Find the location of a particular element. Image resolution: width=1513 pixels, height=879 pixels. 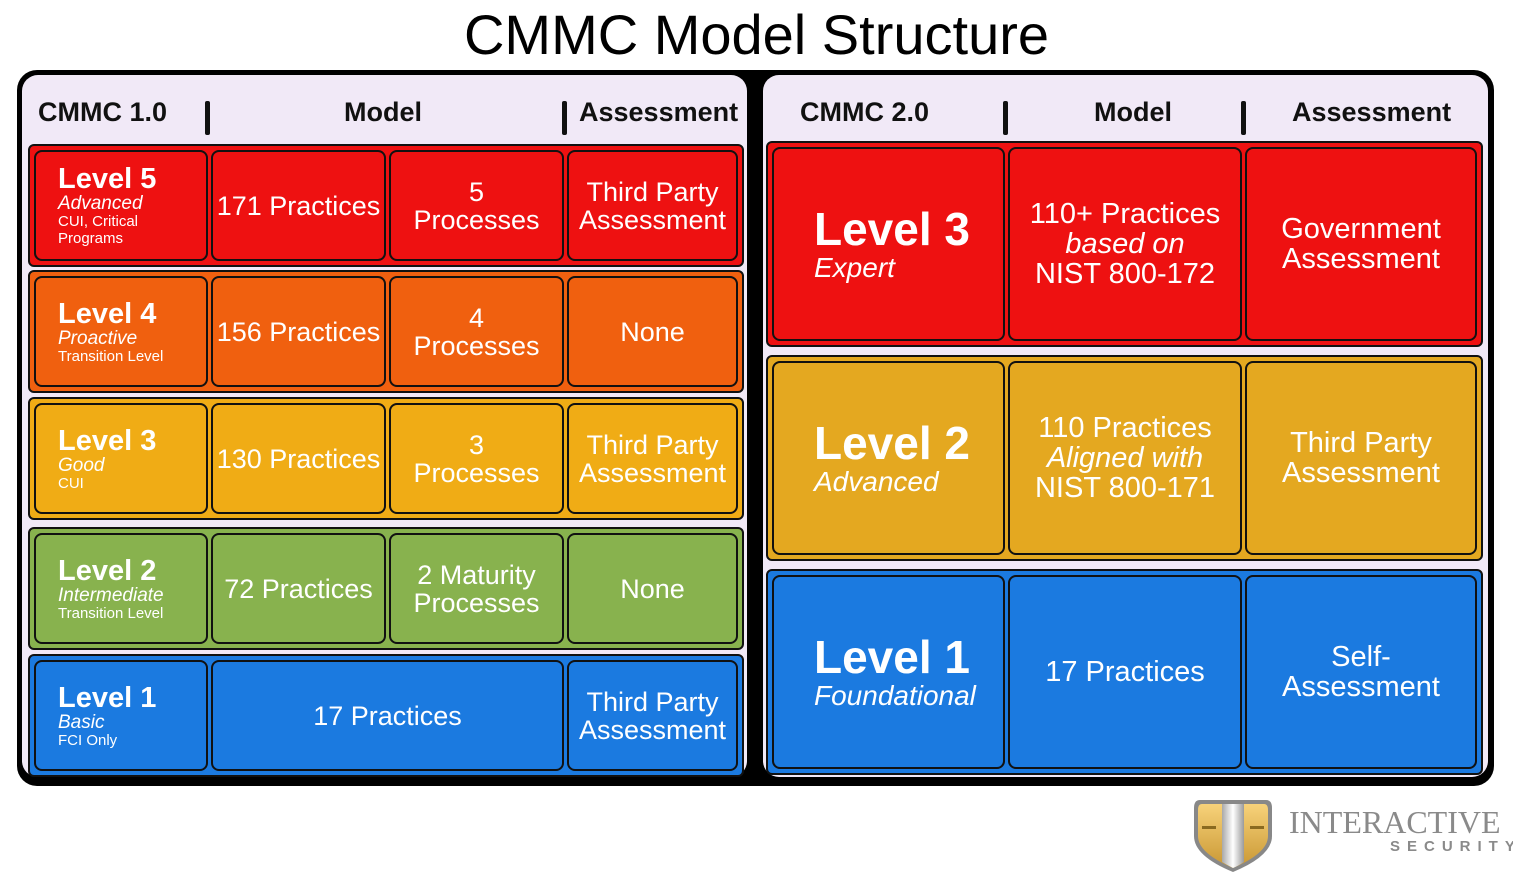

shield-icon is located at coordinates (1233, 836).